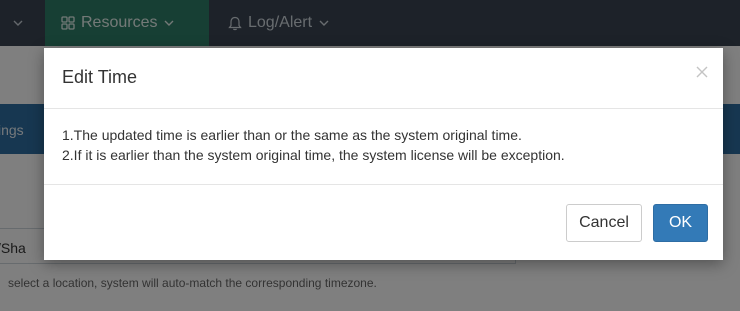 The height and width of the screenshot is (311, 740). Describe the element at coordinates (702, 72) in the screenshot. I see `close-icon` at that location.